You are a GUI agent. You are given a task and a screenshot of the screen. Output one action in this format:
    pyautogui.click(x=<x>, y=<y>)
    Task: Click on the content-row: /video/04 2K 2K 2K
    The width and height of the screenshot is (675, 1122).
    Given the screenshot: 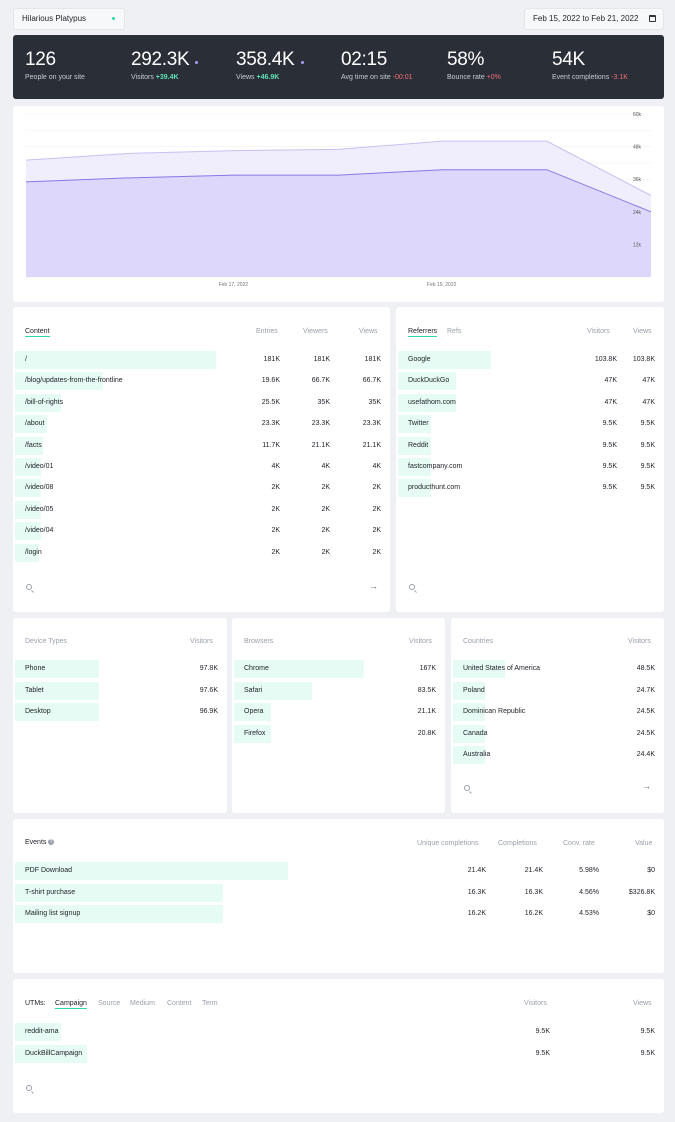 What is the action you would take?
    pyautogui.click(x=202, y=531)
    